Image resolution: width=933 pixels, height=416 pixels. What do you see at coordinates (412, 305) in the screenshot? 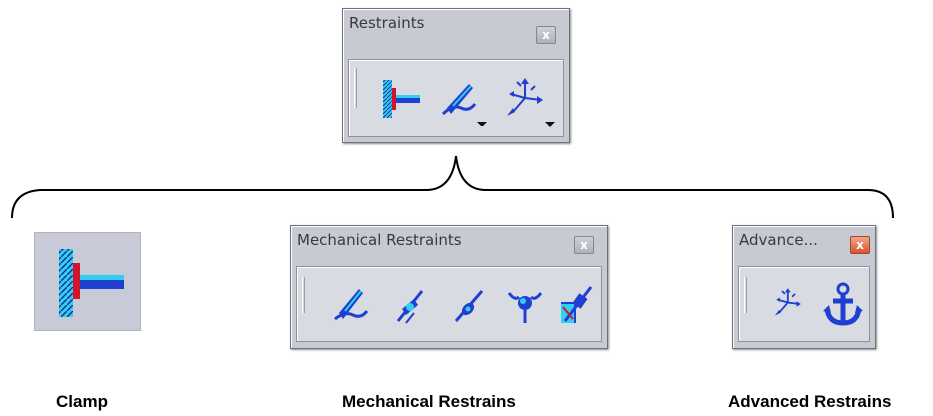
I see `slider-icon` at bounding box center [412, 305].